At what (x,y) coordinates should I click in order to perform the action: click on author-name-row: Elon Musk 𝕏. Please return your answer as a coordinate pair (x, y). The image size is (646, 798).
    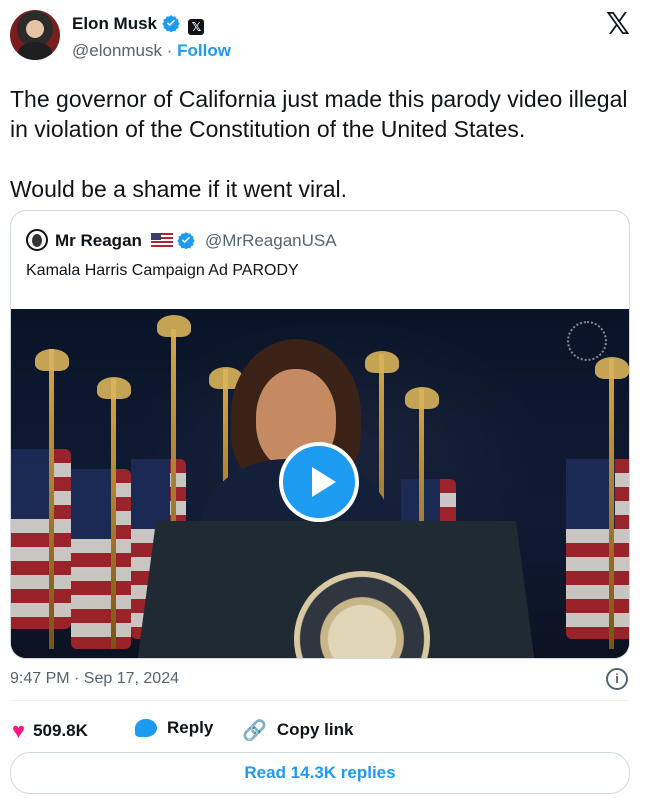
    Looking at the image, I should click on (138, 24).